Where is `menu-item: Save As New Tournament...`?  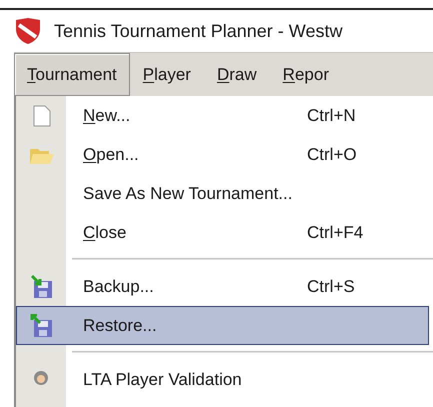
menu-item: Save As New Tournament... is located at coordinates (222, 193).